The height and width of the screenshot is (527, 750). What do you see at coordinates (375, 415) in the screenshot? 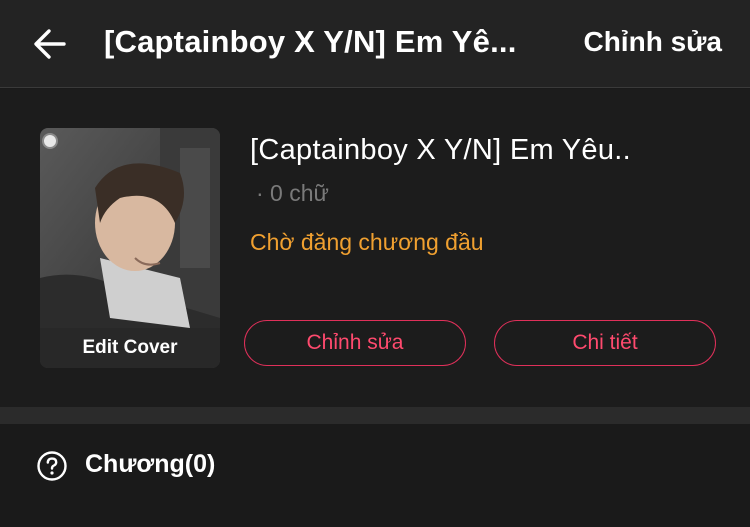
I see `section-divider` at bounding box center [375, 415].